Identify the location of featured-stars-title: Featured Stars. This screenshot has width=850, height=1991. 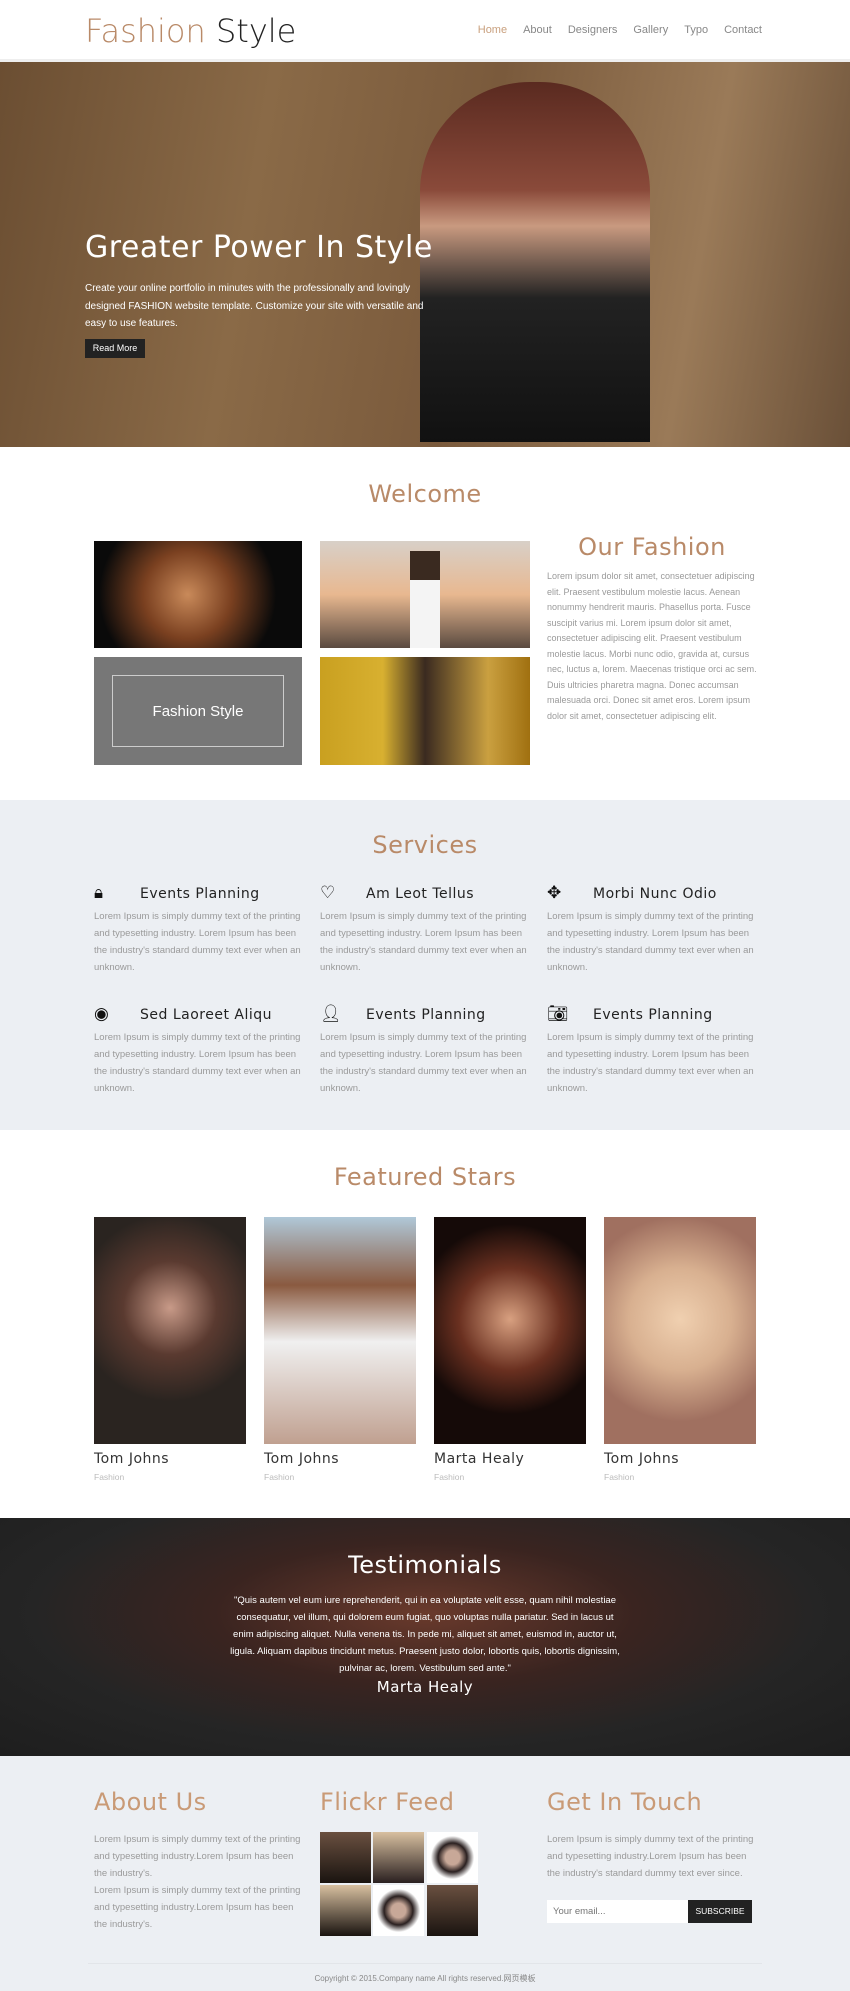
(425, 1177).